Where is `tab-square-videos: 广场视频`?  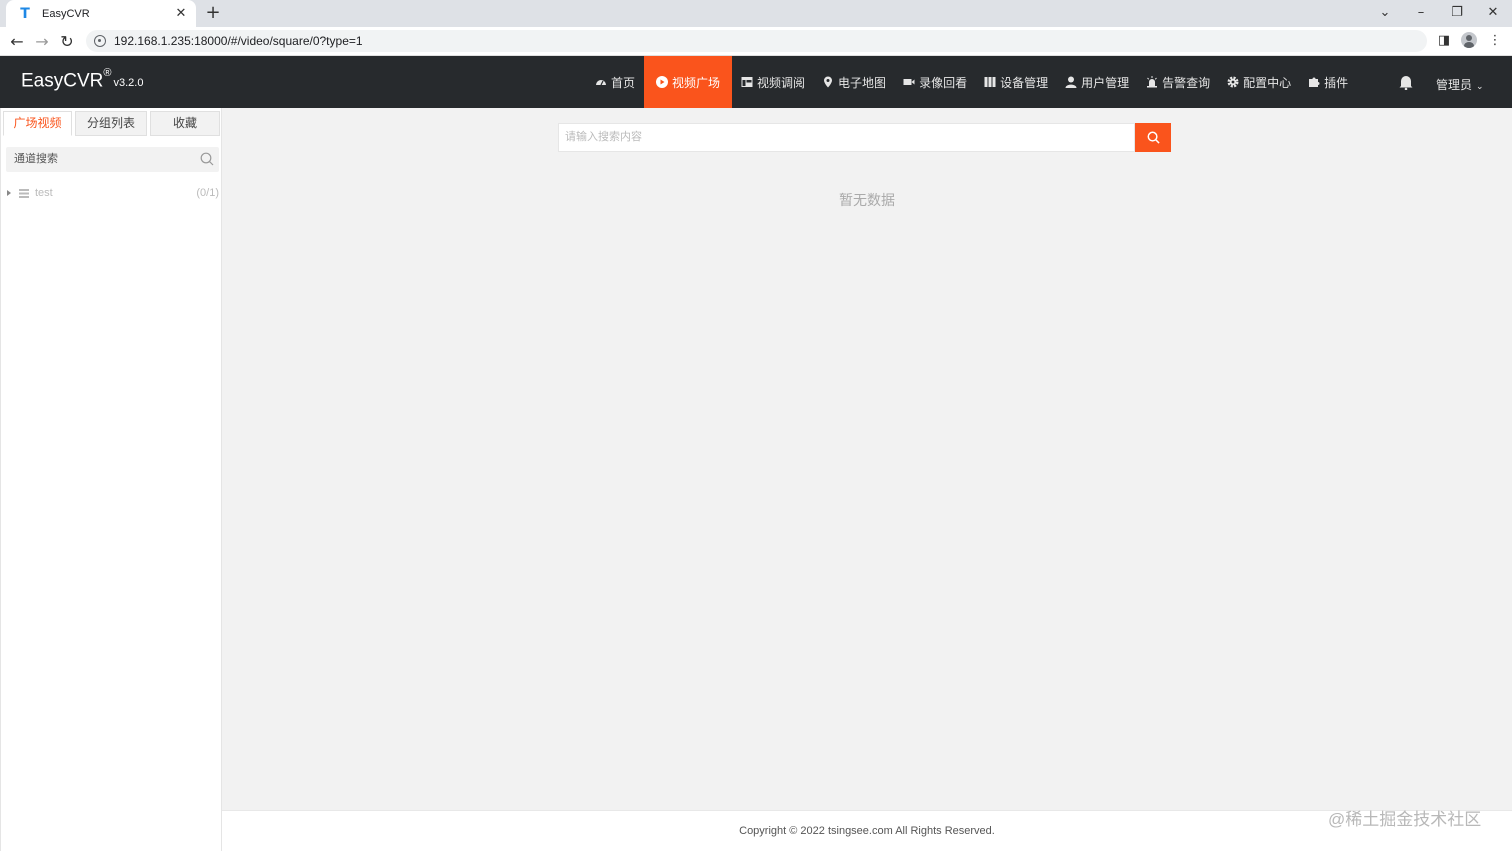
tab-square-videos: 广场视频 is located at coordinates (37, 123).